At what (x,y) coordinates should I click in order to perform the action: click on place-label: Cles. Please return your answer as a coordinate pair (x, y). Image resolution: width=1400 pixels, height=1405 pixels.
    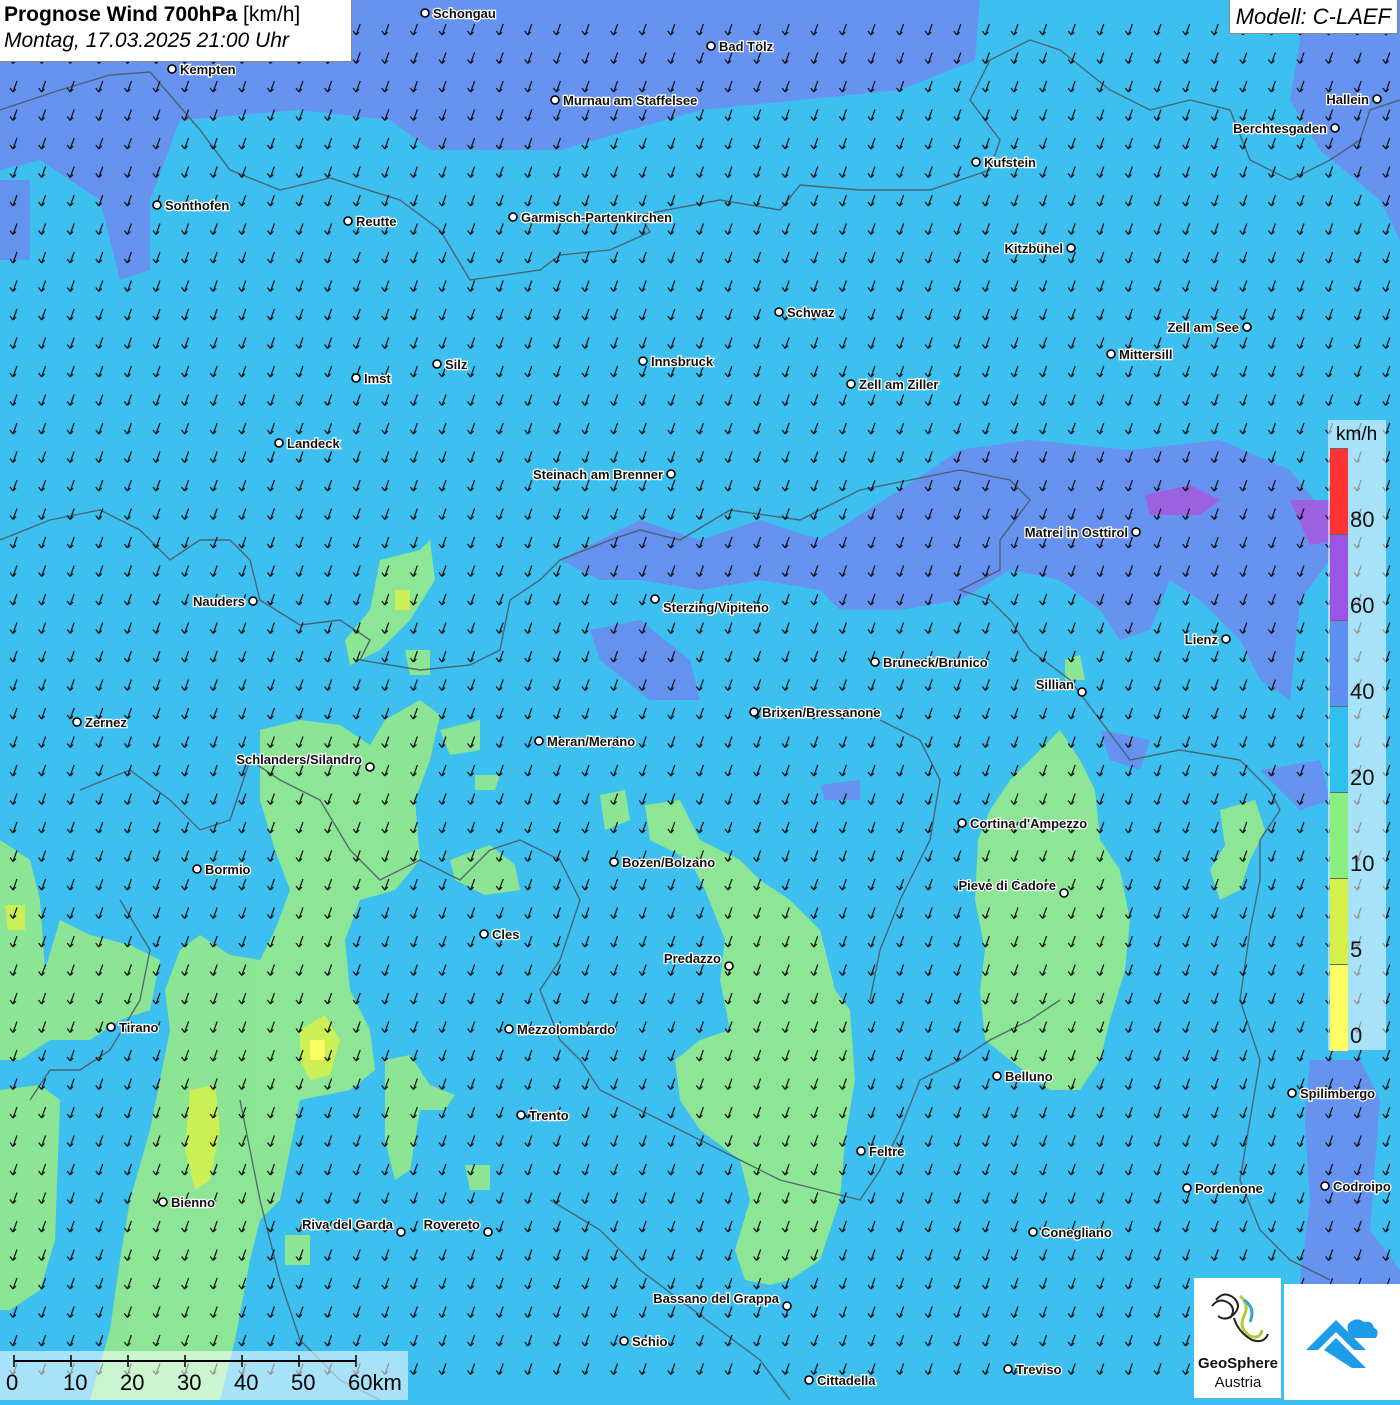
    Looking at the image, I should click on (505, 934).